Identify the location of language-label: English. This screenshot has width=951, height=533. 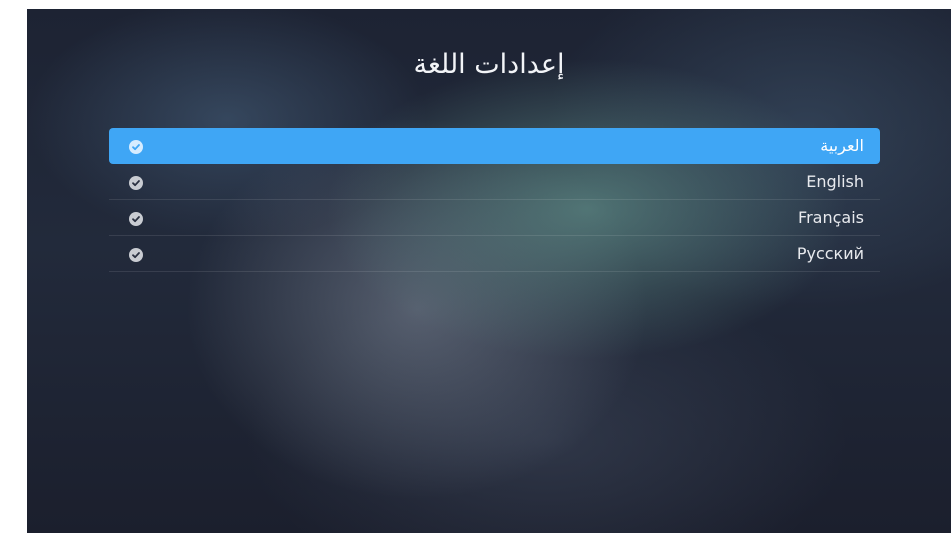
(835, 181).